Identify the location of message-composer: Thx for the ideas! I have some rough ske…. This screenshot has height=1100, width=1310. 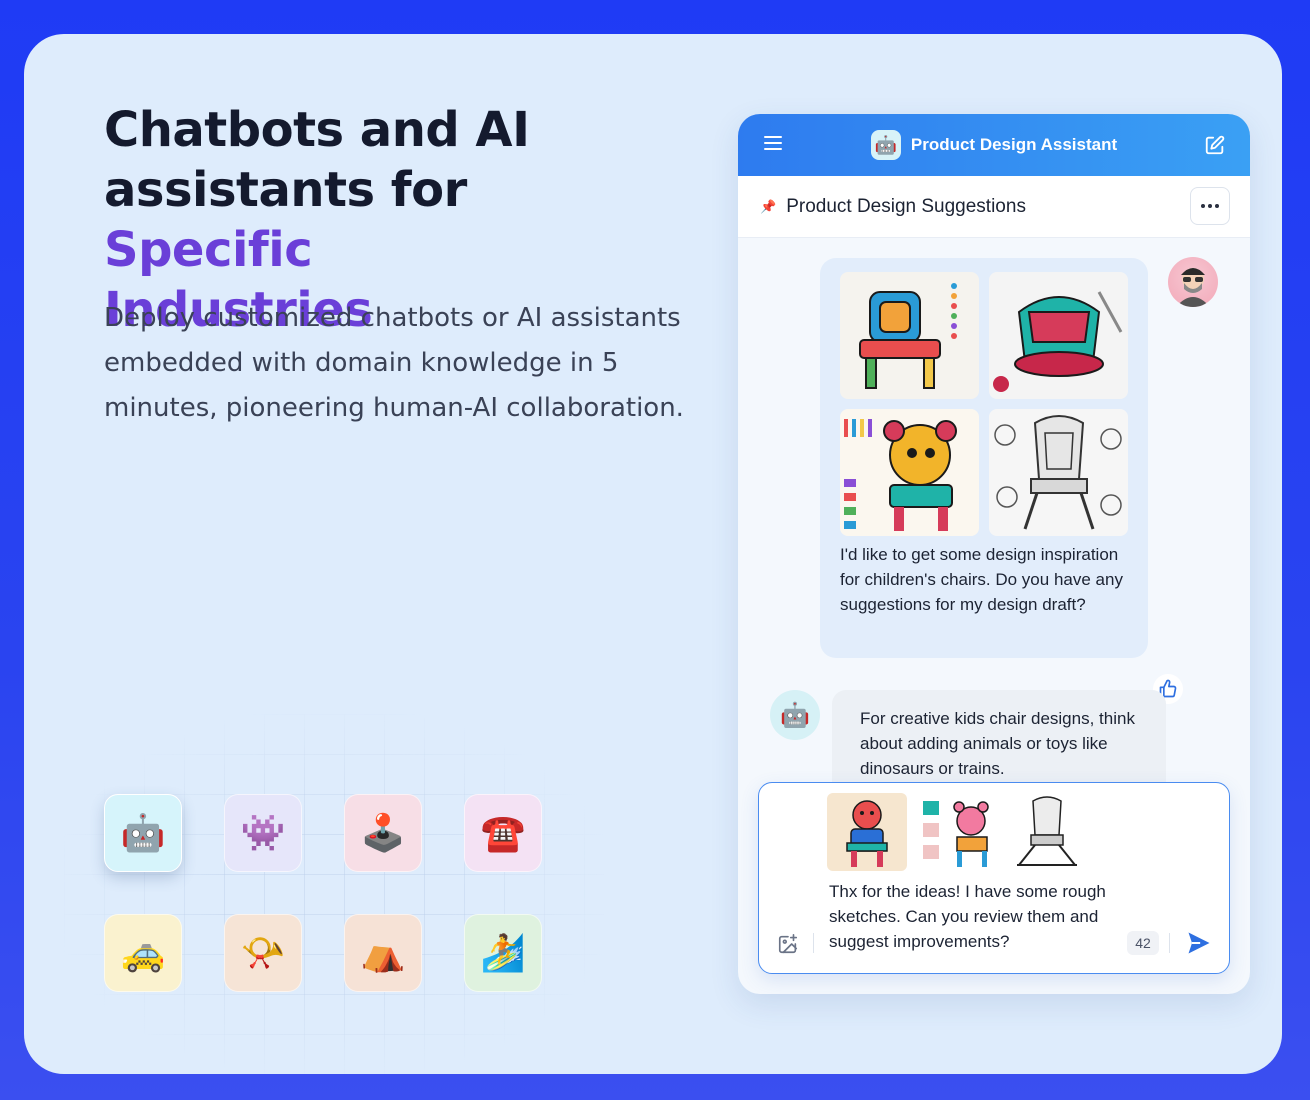
(994, 878).